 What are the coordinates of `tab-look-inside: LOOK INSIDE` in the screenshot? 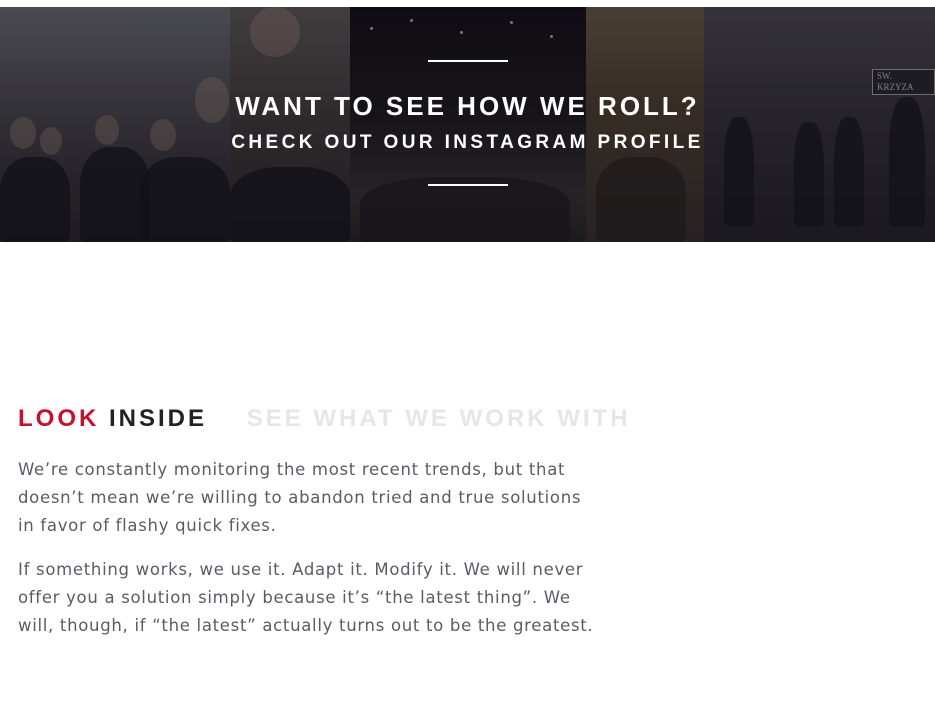 It's located at (112, 419).